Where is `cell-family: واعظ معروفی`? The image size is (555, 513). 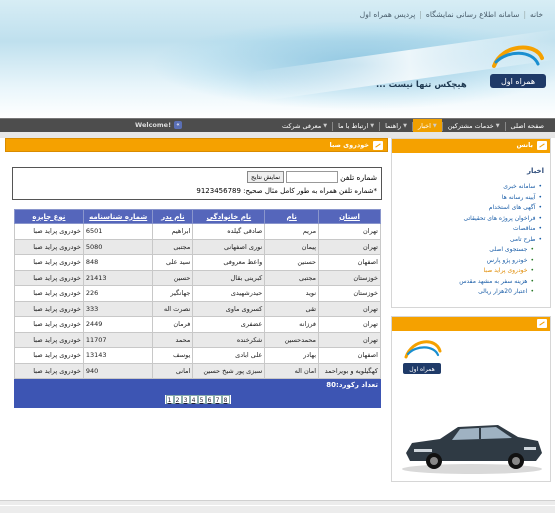
cell-family: واعظ معروفی is located at coordinates (229, 262).